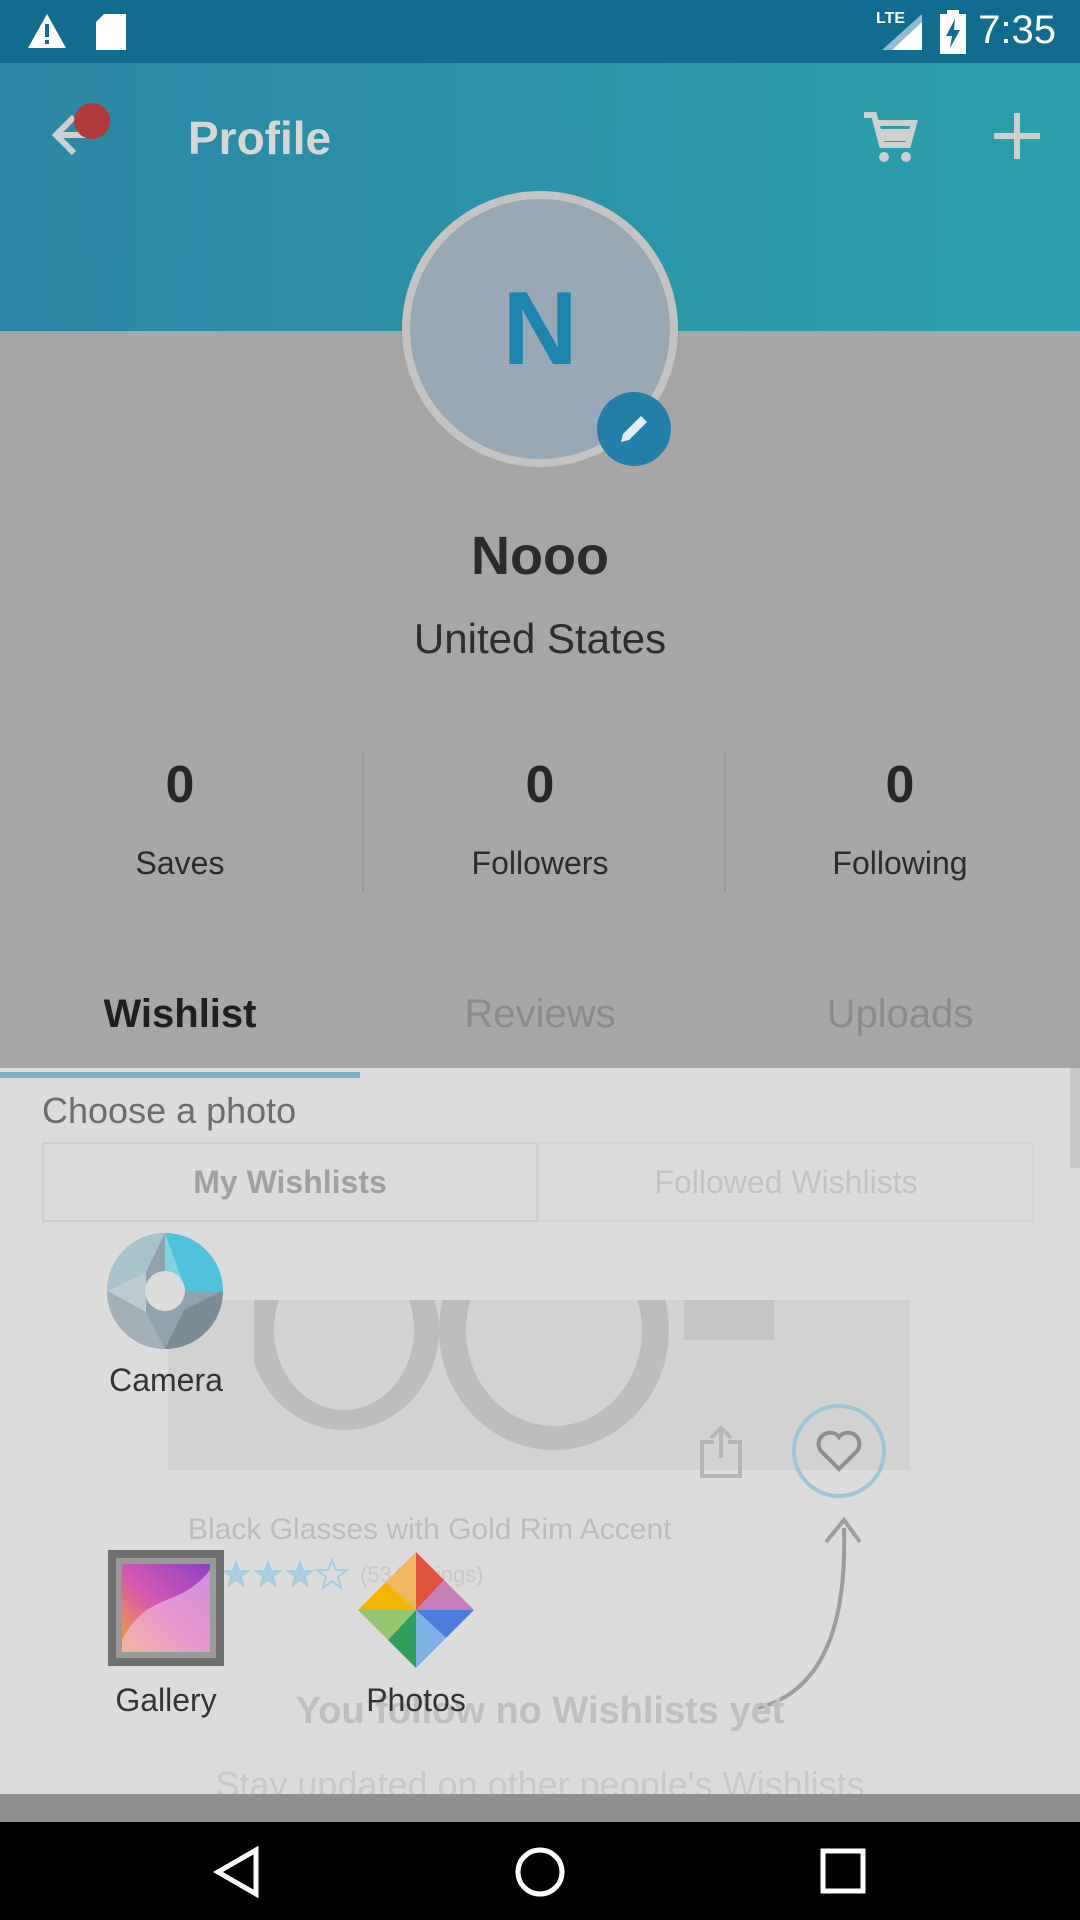 This screenshot has height=1920, width=1080. I want to click on camera-app-option: Camera, so click(166, 1343).